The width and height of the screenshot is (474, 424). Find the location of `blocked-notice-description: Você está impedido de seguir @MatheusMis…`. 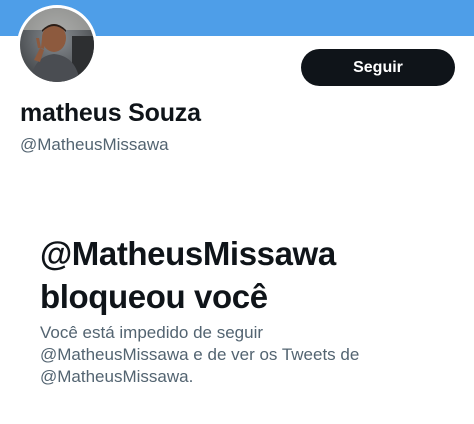

blocked-notice-description: Você está impedido de seguir @MatheusMis… is located at coordinates (240, 355).